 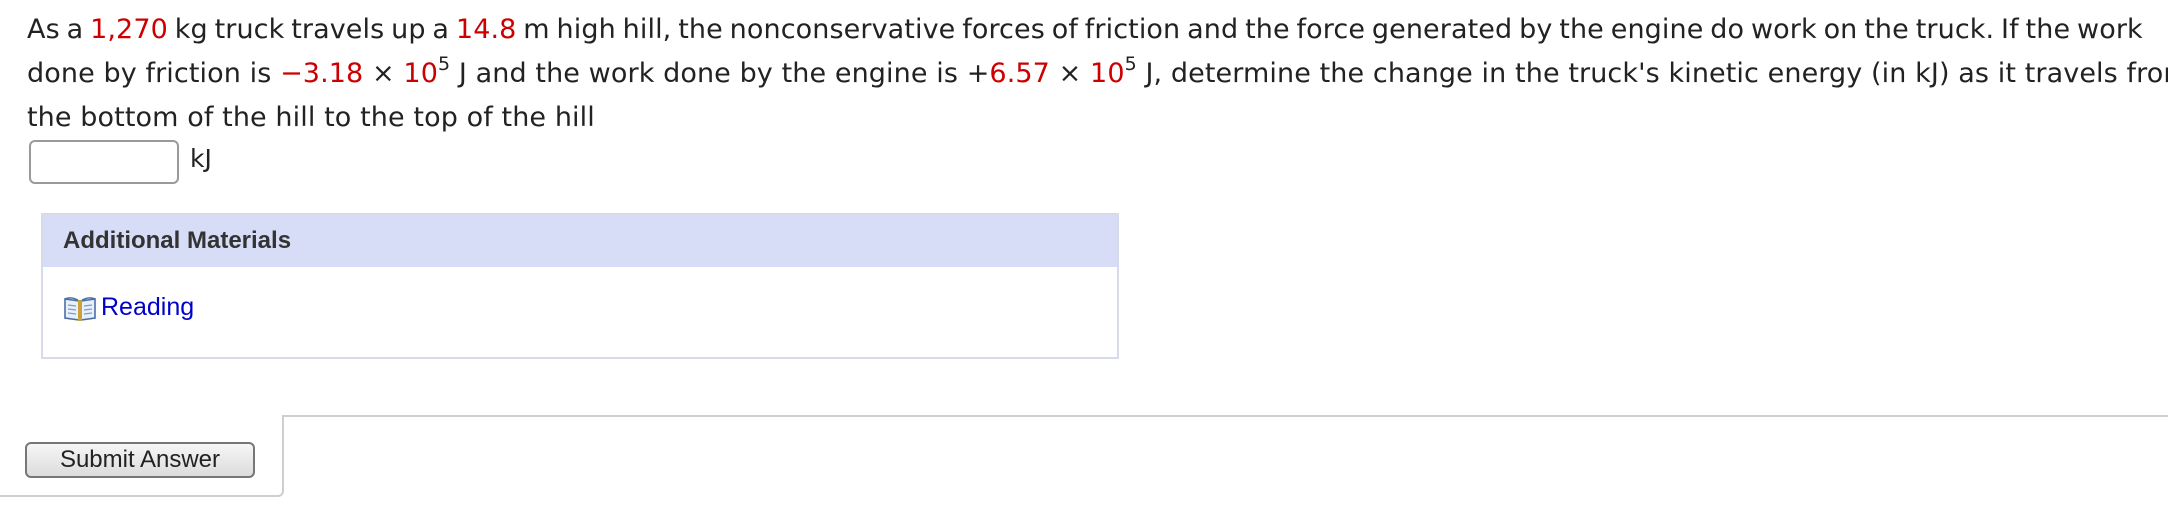 I want to click on reading-link: Reading, so click(x=147, y=307).